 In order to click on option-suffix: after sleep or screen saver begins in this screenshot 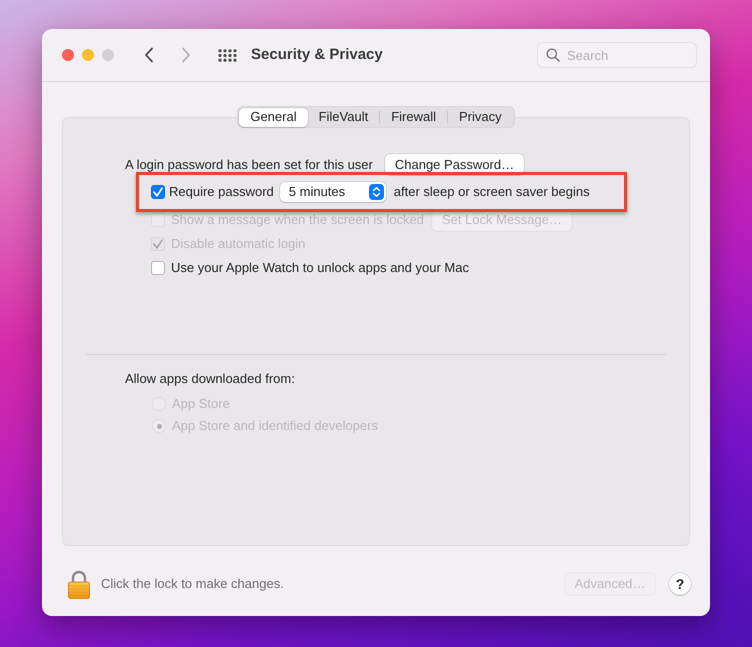, I will do `click(492, 192)`.